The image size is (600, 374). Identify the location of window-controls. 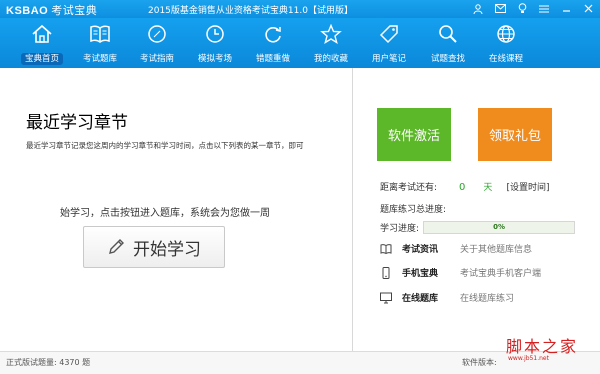
(533, 8).